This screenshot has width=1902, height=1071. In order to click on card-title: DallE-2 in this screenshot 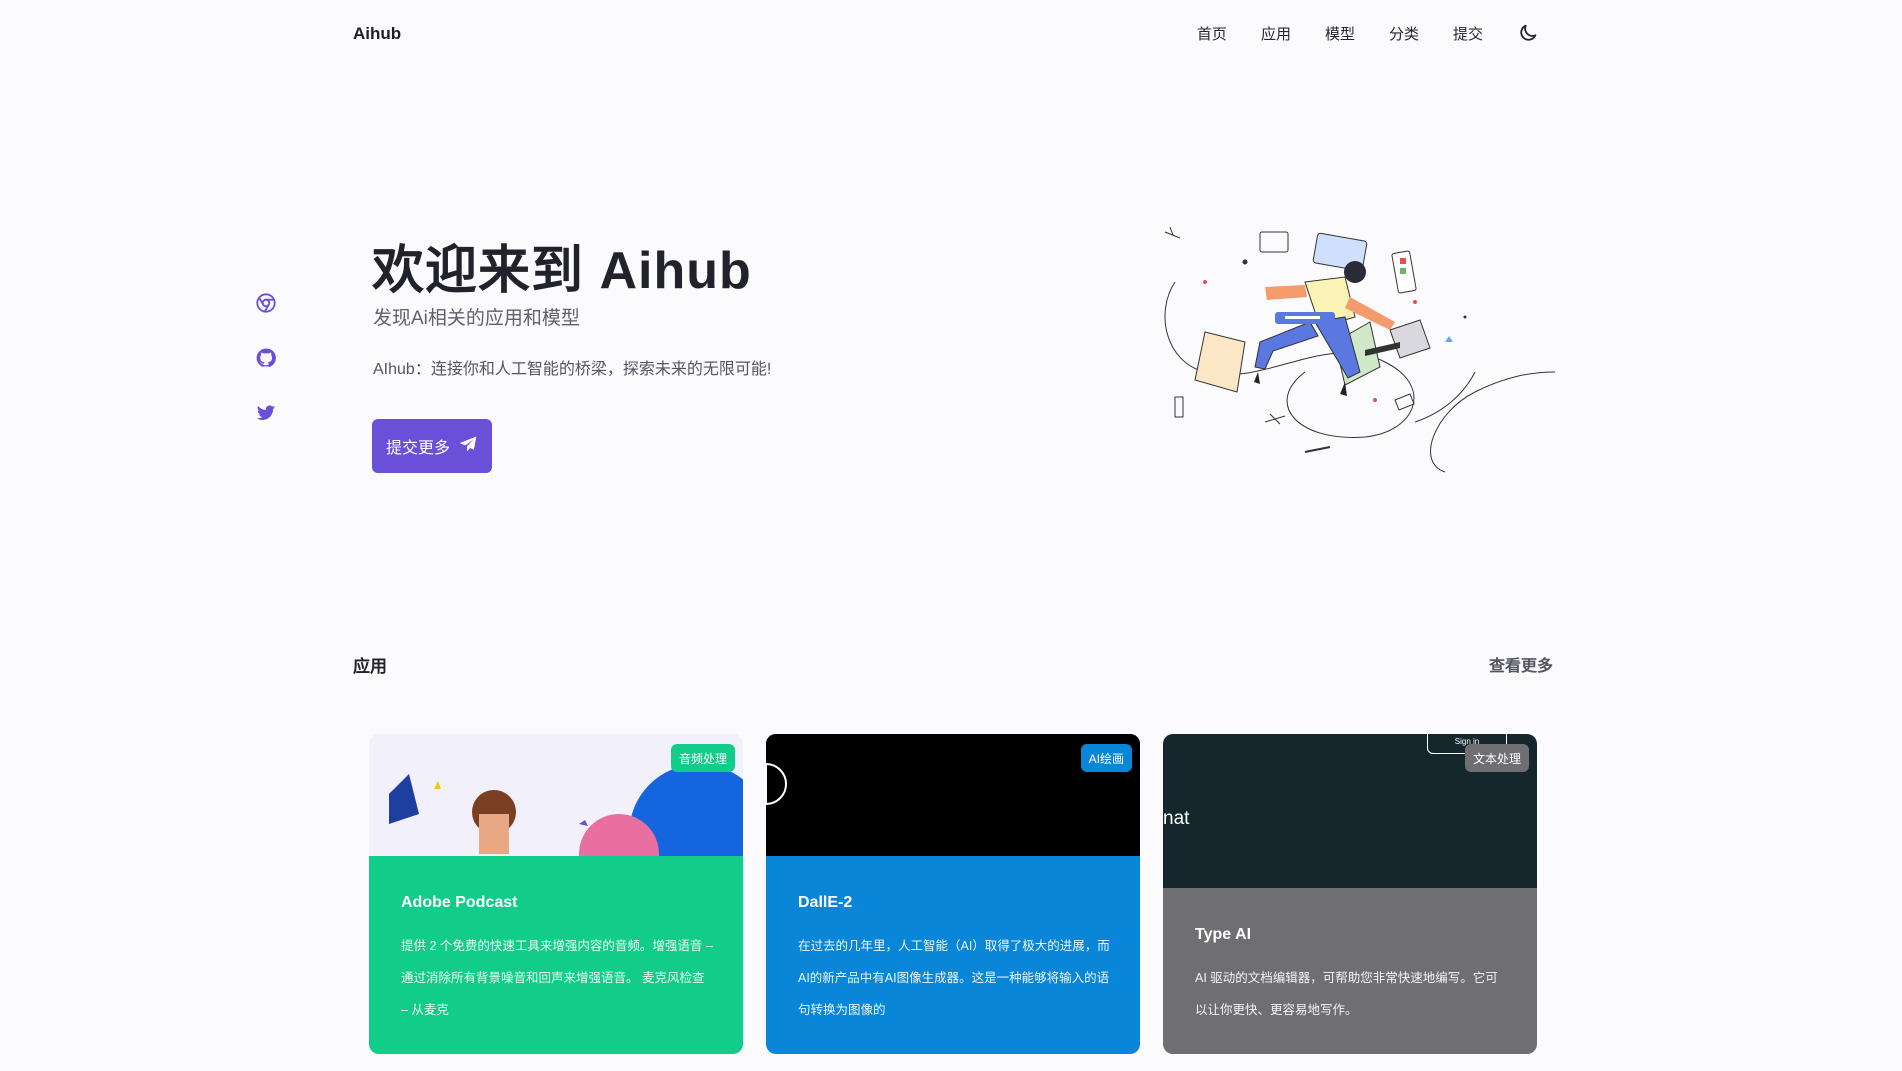, I will do `click(825, 902)`.